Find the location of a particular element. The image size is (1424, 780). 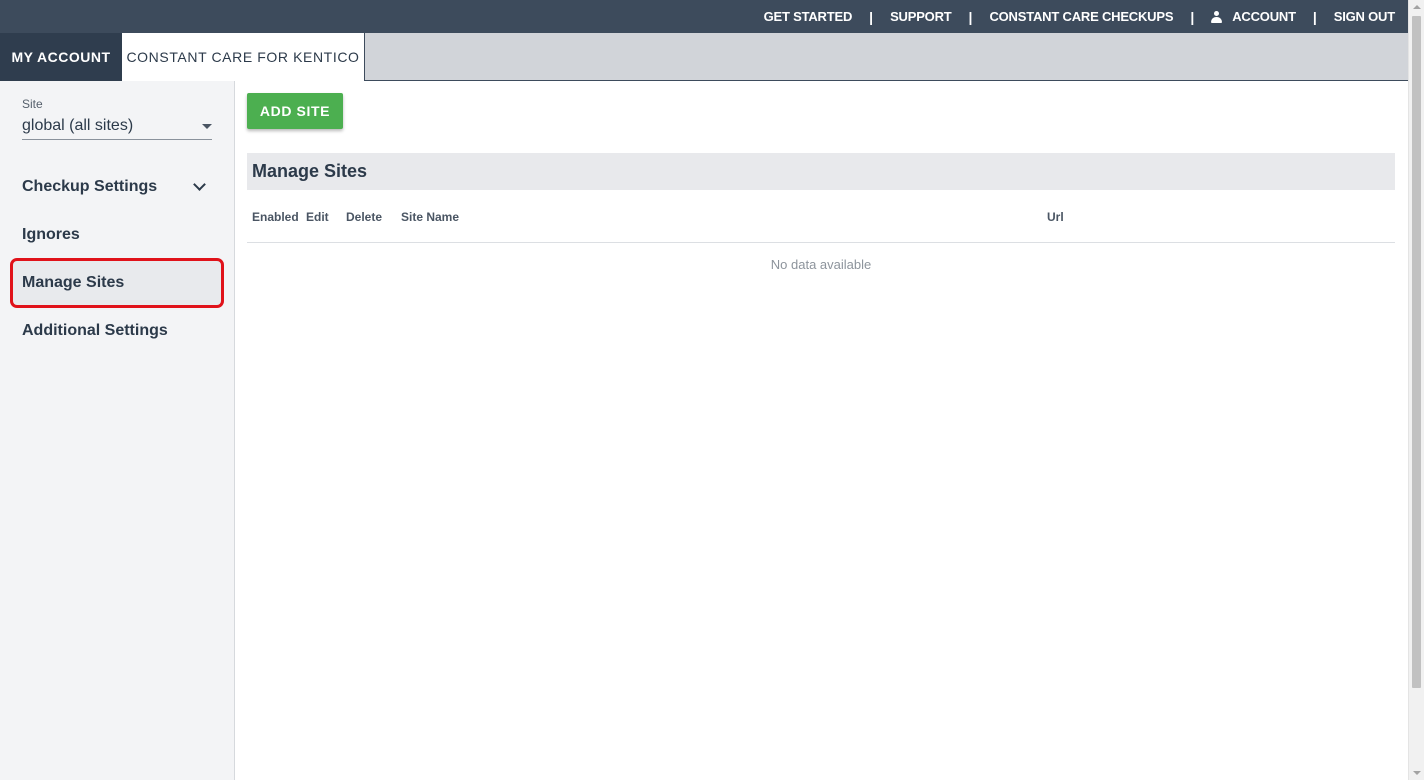

page-scrollbar is located at coordinates (1416, 390).